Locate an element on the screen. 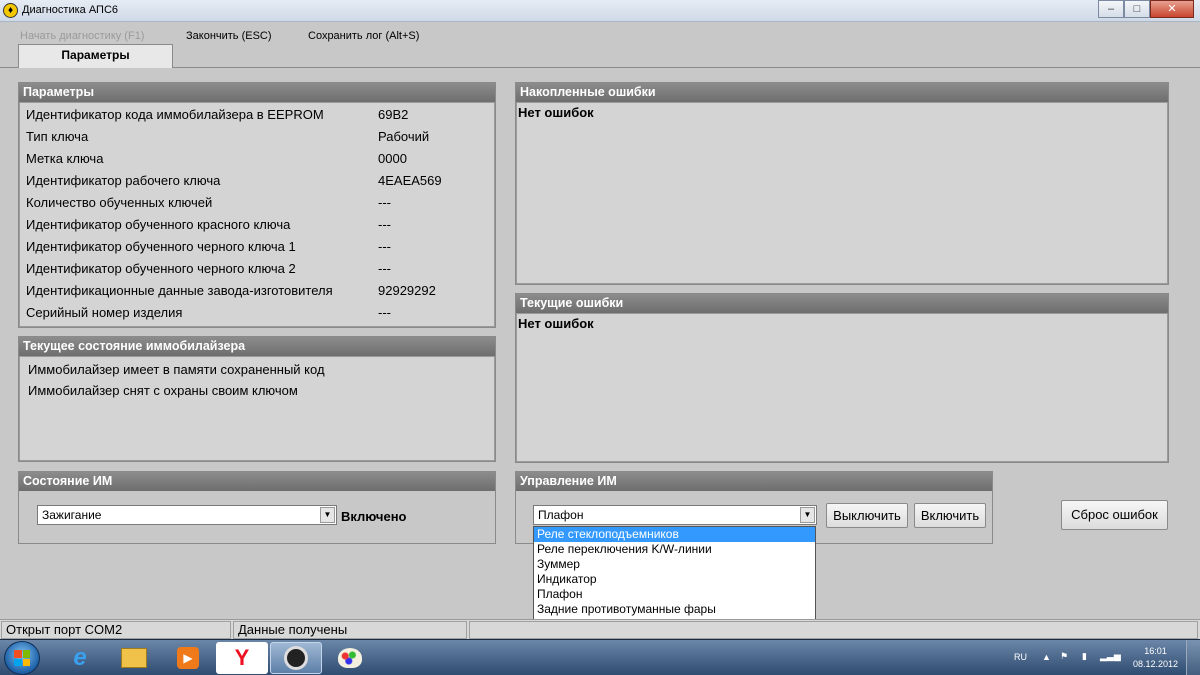 The image size is (1200, 675). window-title: Диагностика АПС6 is located at coordinates (70, 10).